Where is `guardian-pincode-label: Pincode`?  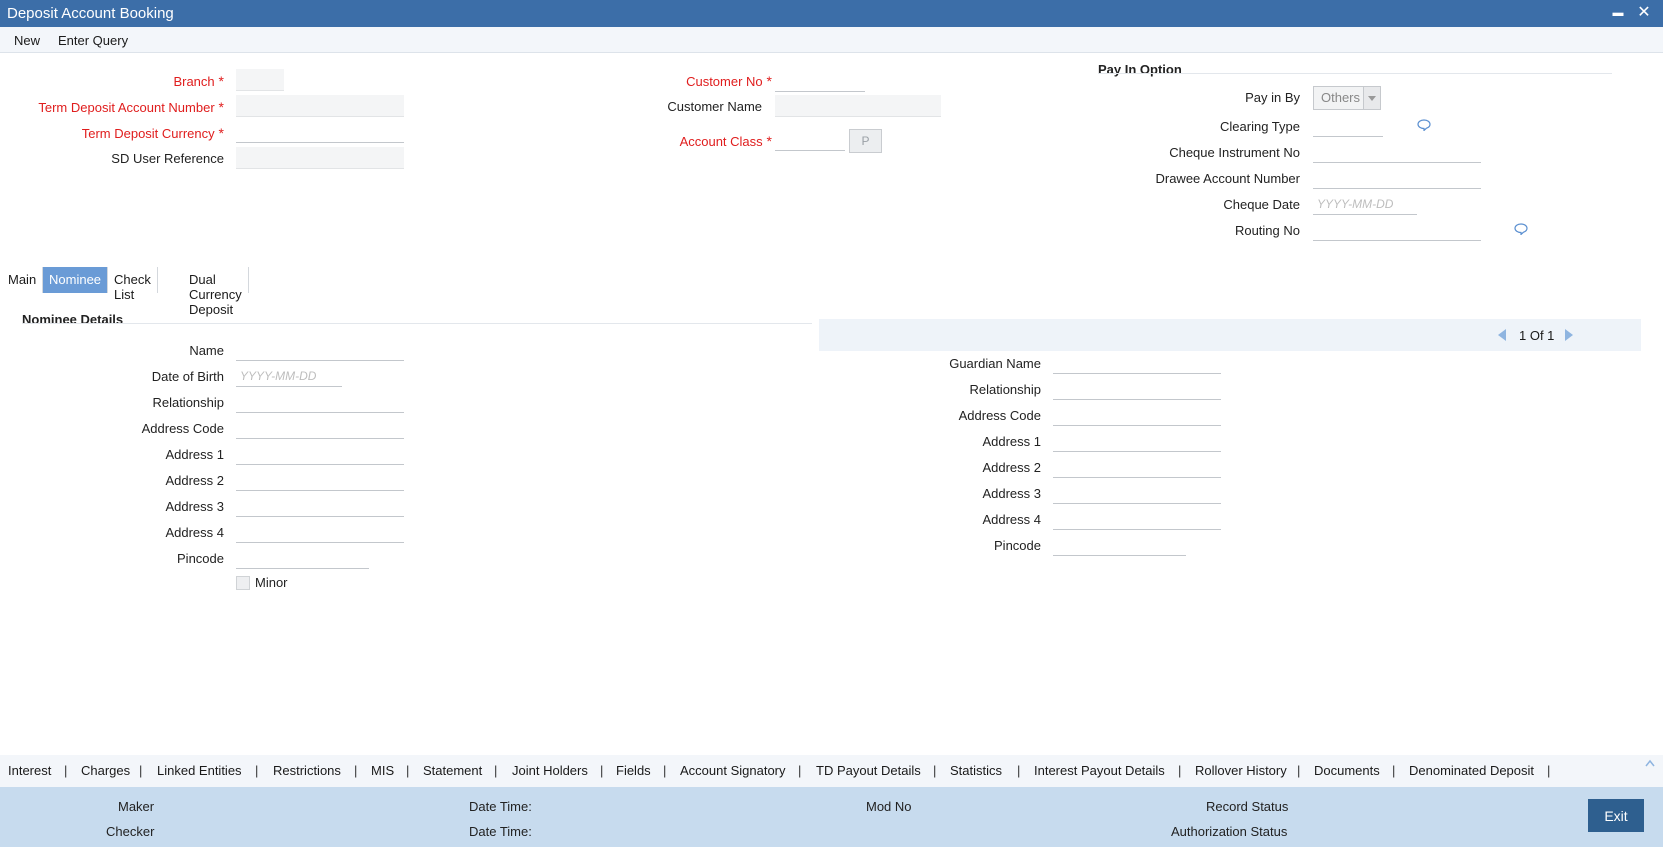
guardian-pincode-label: Pincode is located at coordinates (1017, 545).